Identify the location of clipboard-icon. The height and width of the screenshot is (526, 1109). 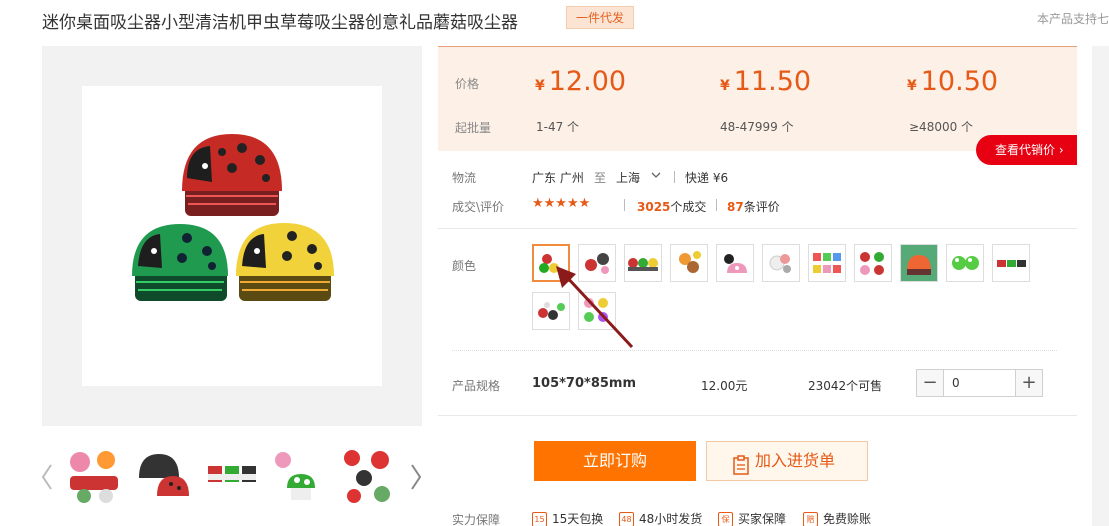
(741, 470).